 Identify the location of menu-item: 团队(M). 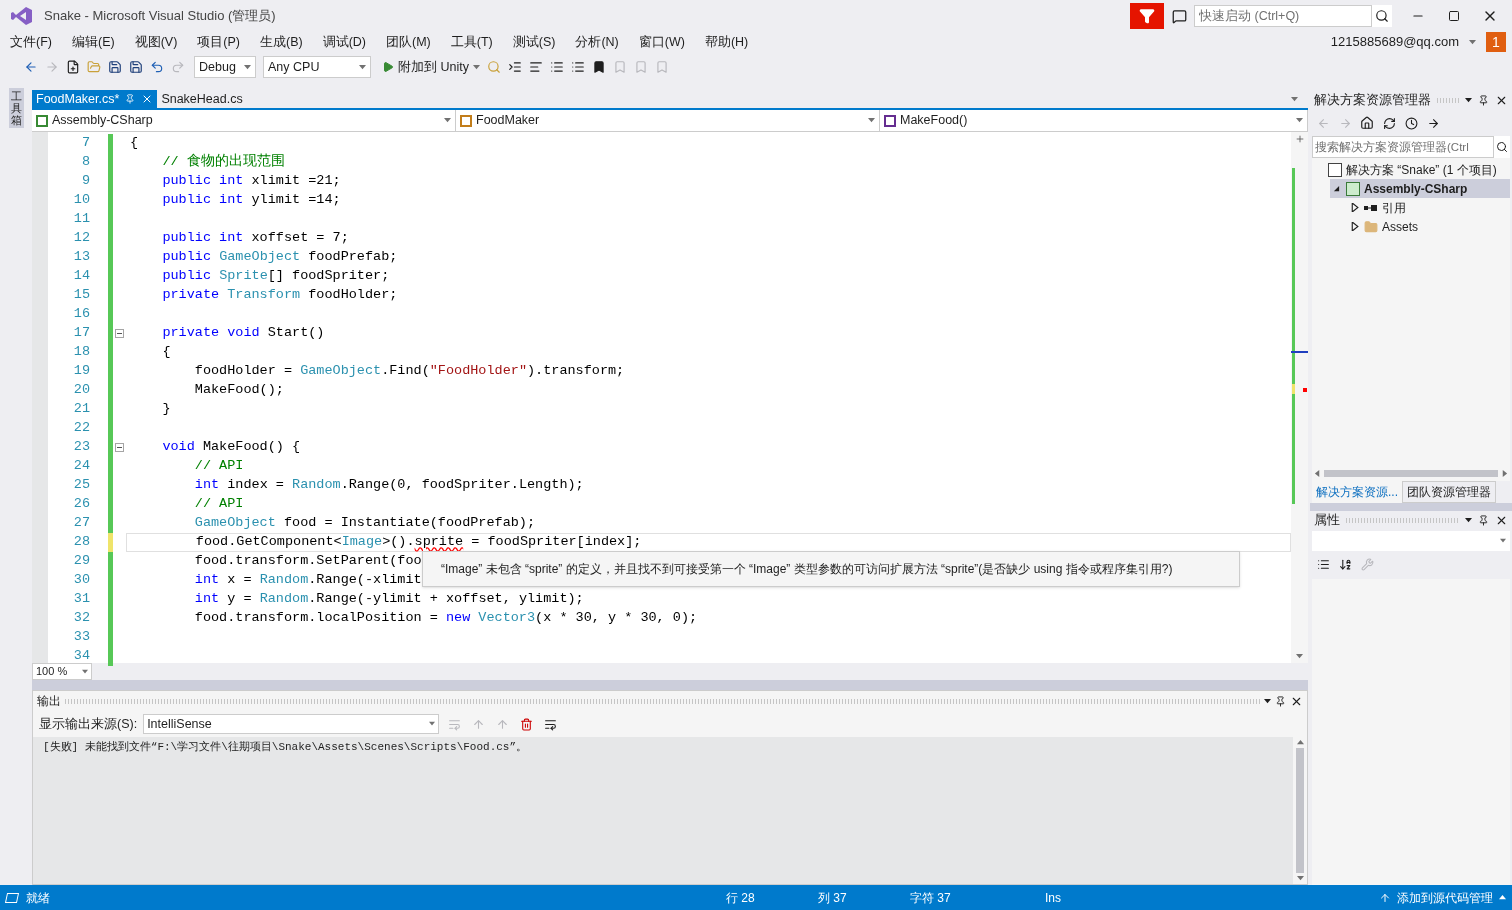
(408, 42).